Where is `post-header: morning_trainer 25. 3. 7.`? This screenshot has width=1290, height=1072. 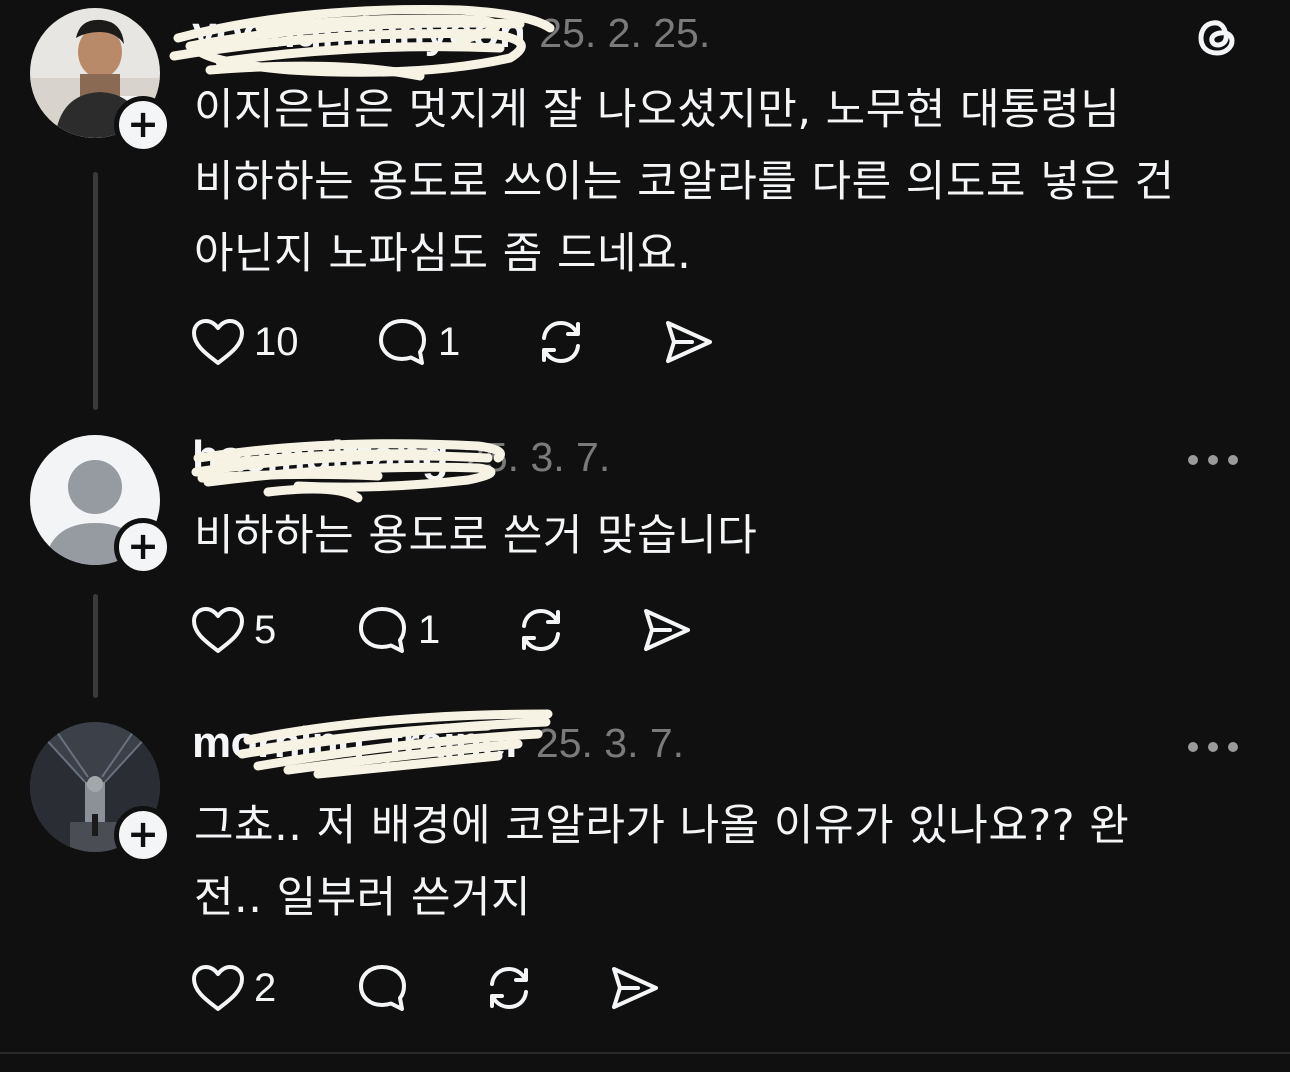 post-header: morning_trainer 25. 3. 7. is located at coordinates (438, 748).